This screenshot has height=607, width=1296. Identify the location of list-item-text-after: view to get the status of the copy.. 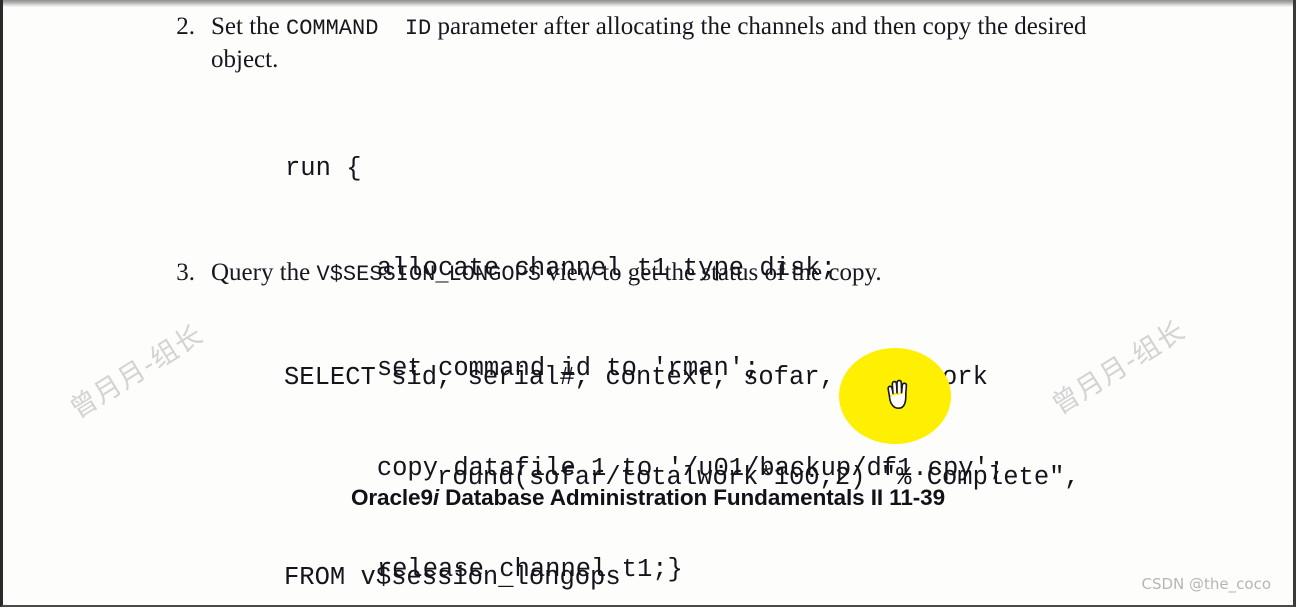
(711, 272).